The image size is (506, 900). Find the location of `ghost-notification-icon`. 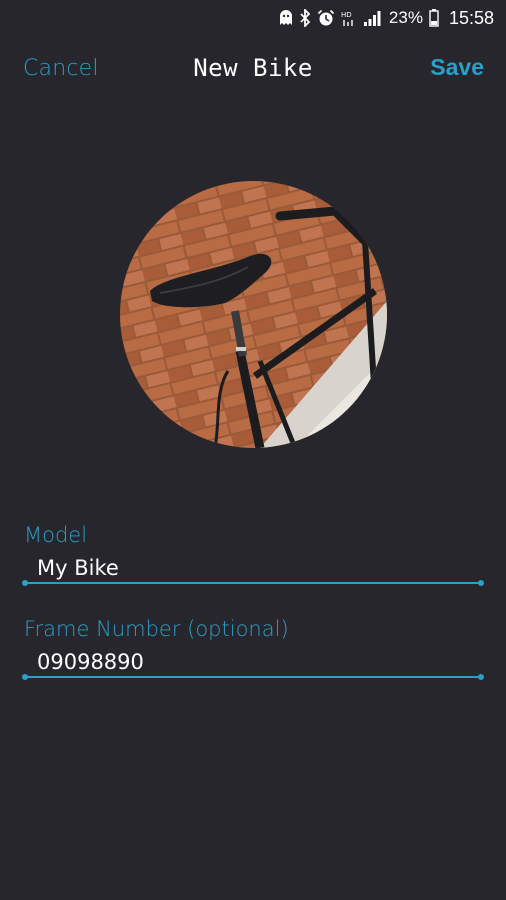

ghost-notification-icon is located at coordinates (286, 18).